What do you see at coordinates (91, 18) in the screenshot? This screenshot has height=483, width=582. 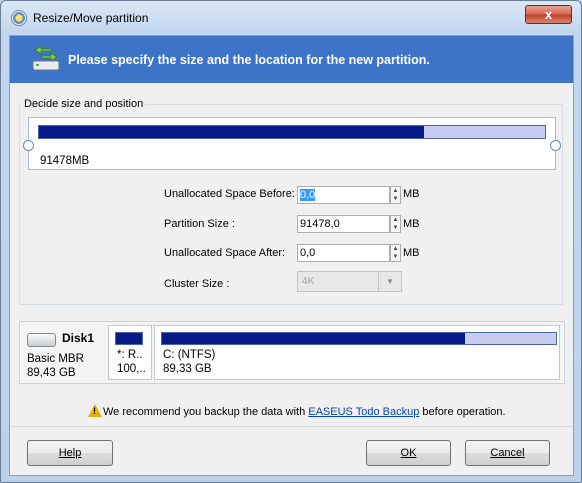 I see `window-title: Resize/Move partition` at bounding box center [91, 18].